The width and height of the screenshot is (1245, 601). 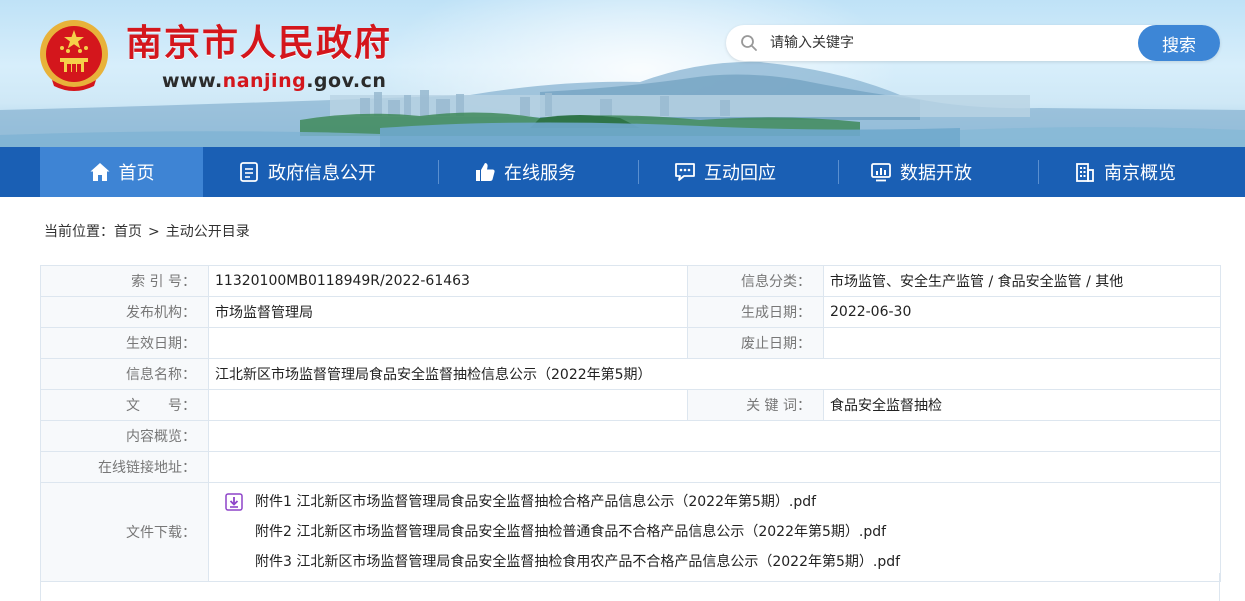 I want to click on search-box: 搜索, so click(x=973, y=43).